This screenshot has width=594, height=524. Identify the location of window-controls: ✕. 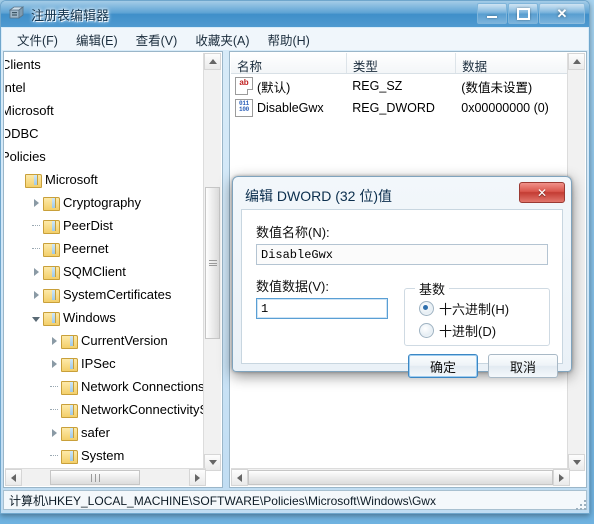
(530, 13).